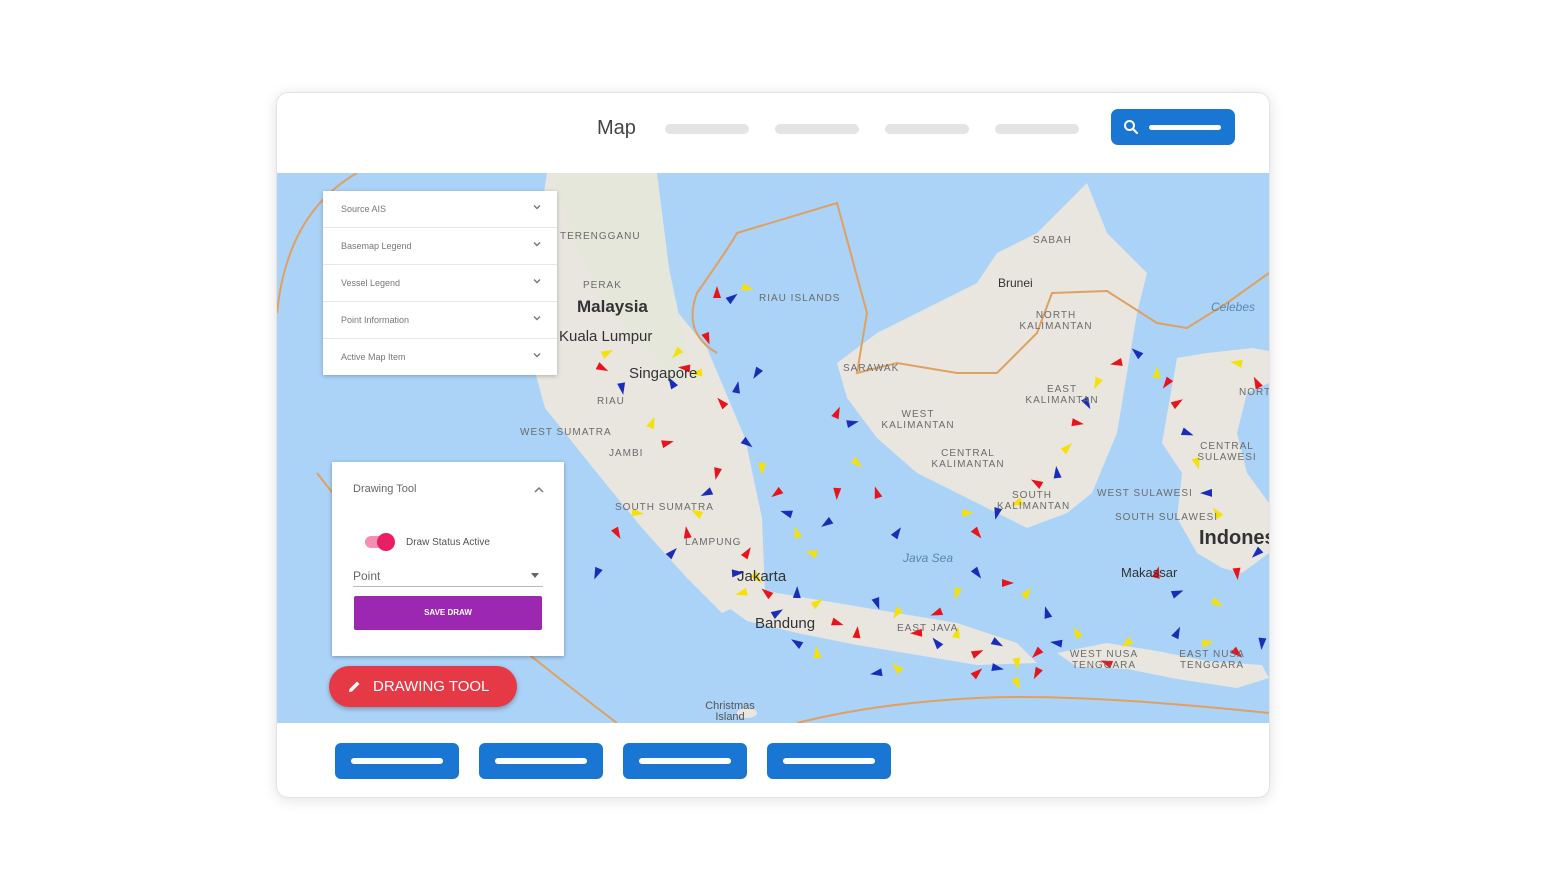  Describe the element at coordinates (440, 209) in the screenshot. I see `legend-item-source-ais: Source AIS` at that location.